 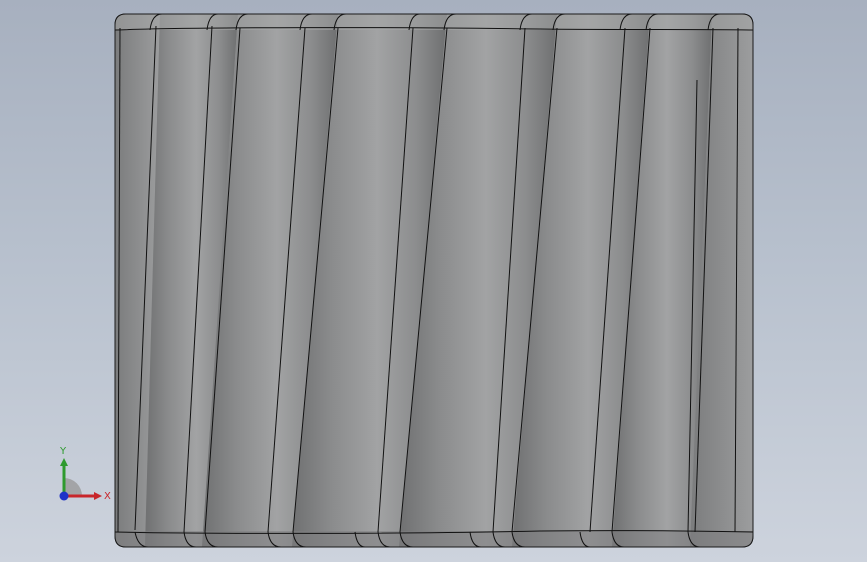 I want to click on y-axis-label: Y, so click(x=63, y=451).